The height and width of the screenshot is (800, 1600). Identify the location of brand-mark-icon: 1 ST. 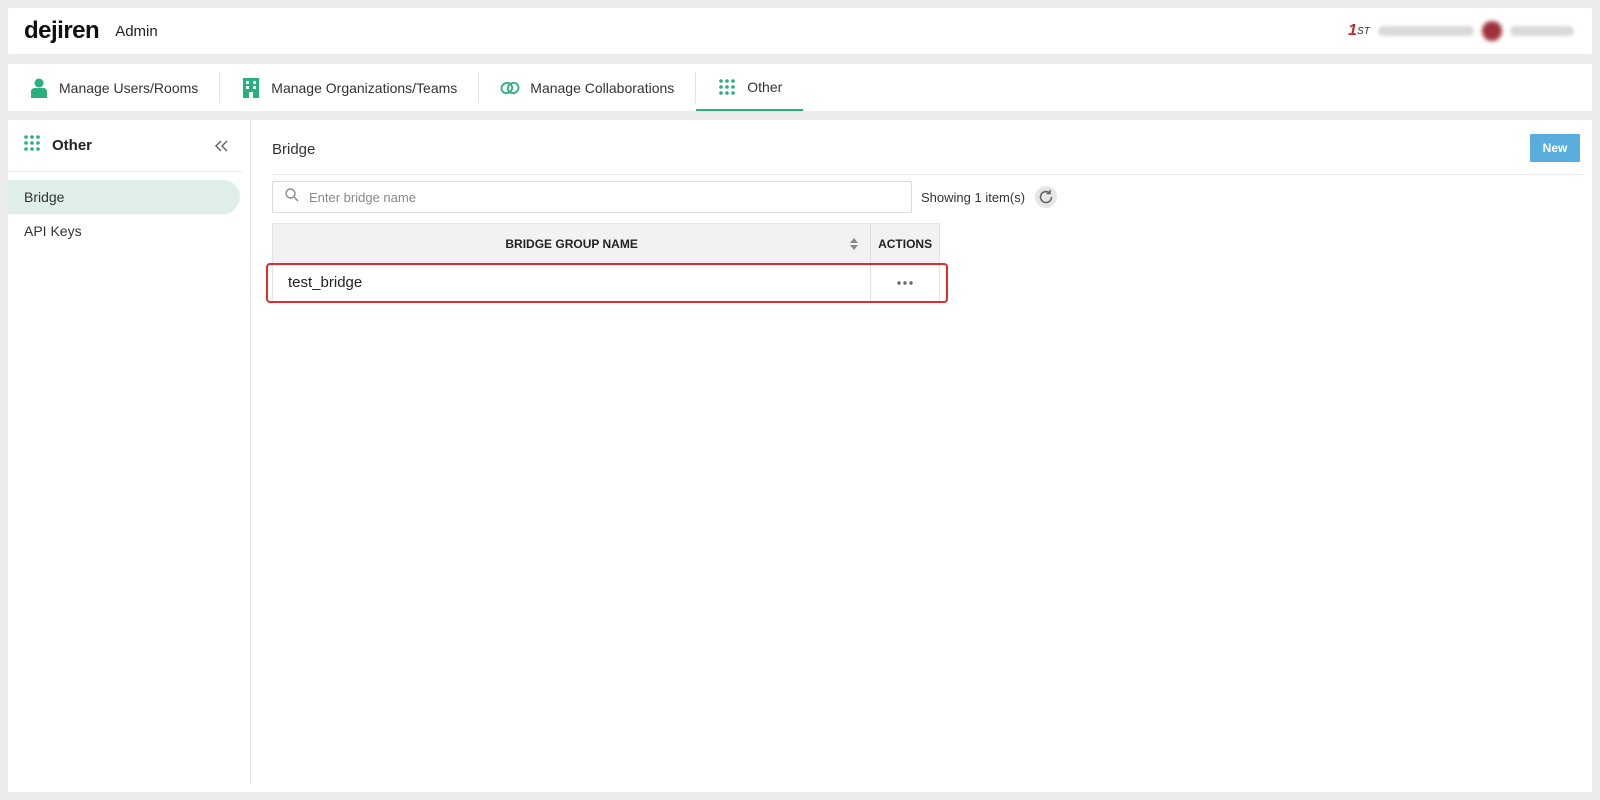
(1359, 30).